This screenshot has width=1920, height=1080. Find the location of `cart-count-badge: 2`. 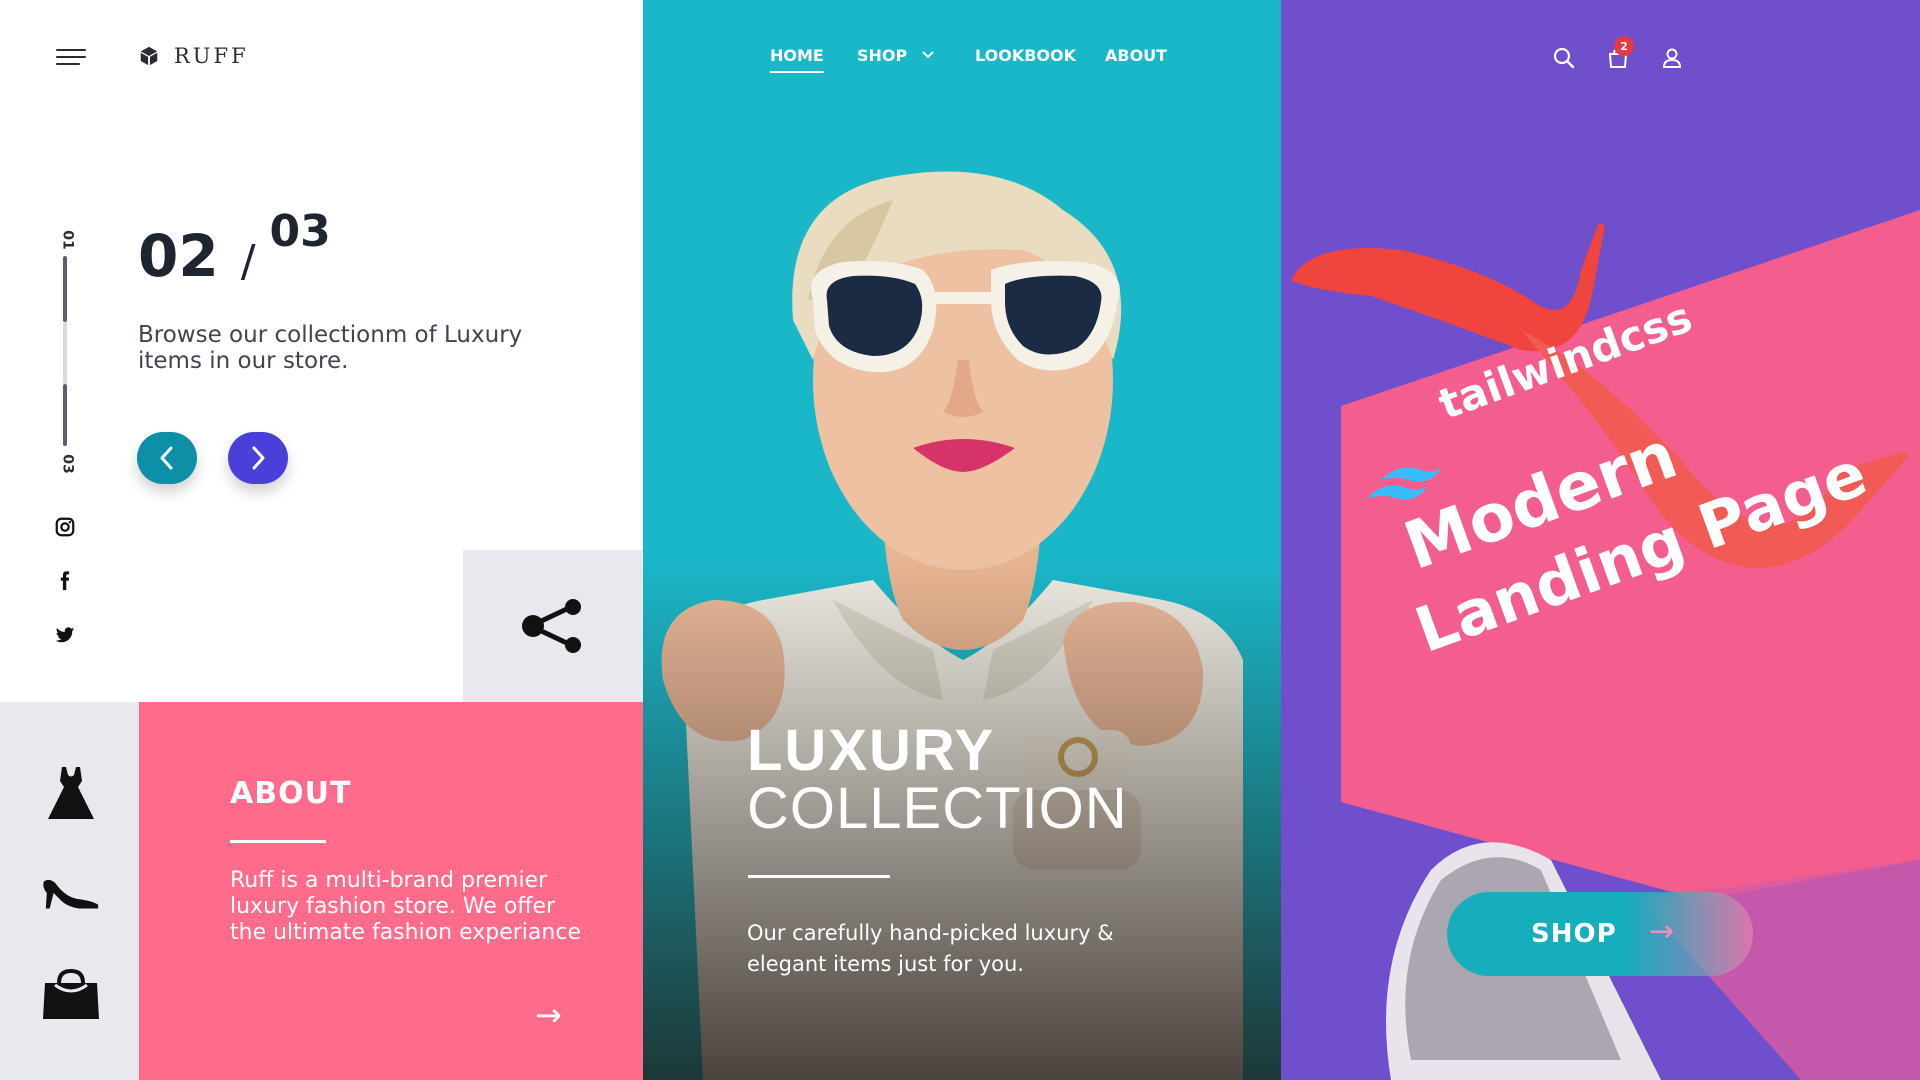

cart-count-badge: 2 is located at coordinates (1624, 46).